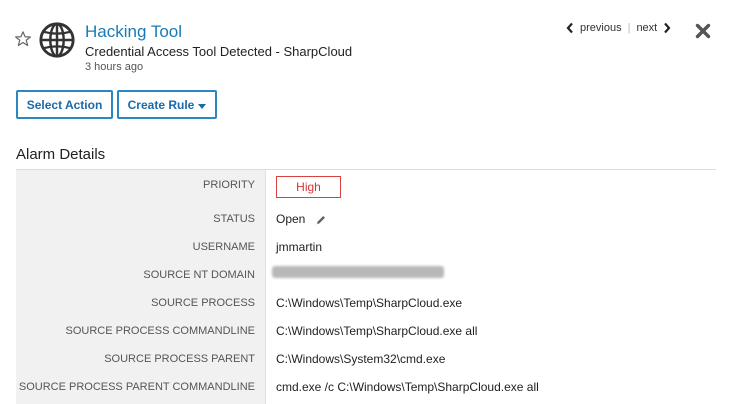 The width and height of the screenshot is (729, 404). I want to click on globe-icon, so click(57, 40).